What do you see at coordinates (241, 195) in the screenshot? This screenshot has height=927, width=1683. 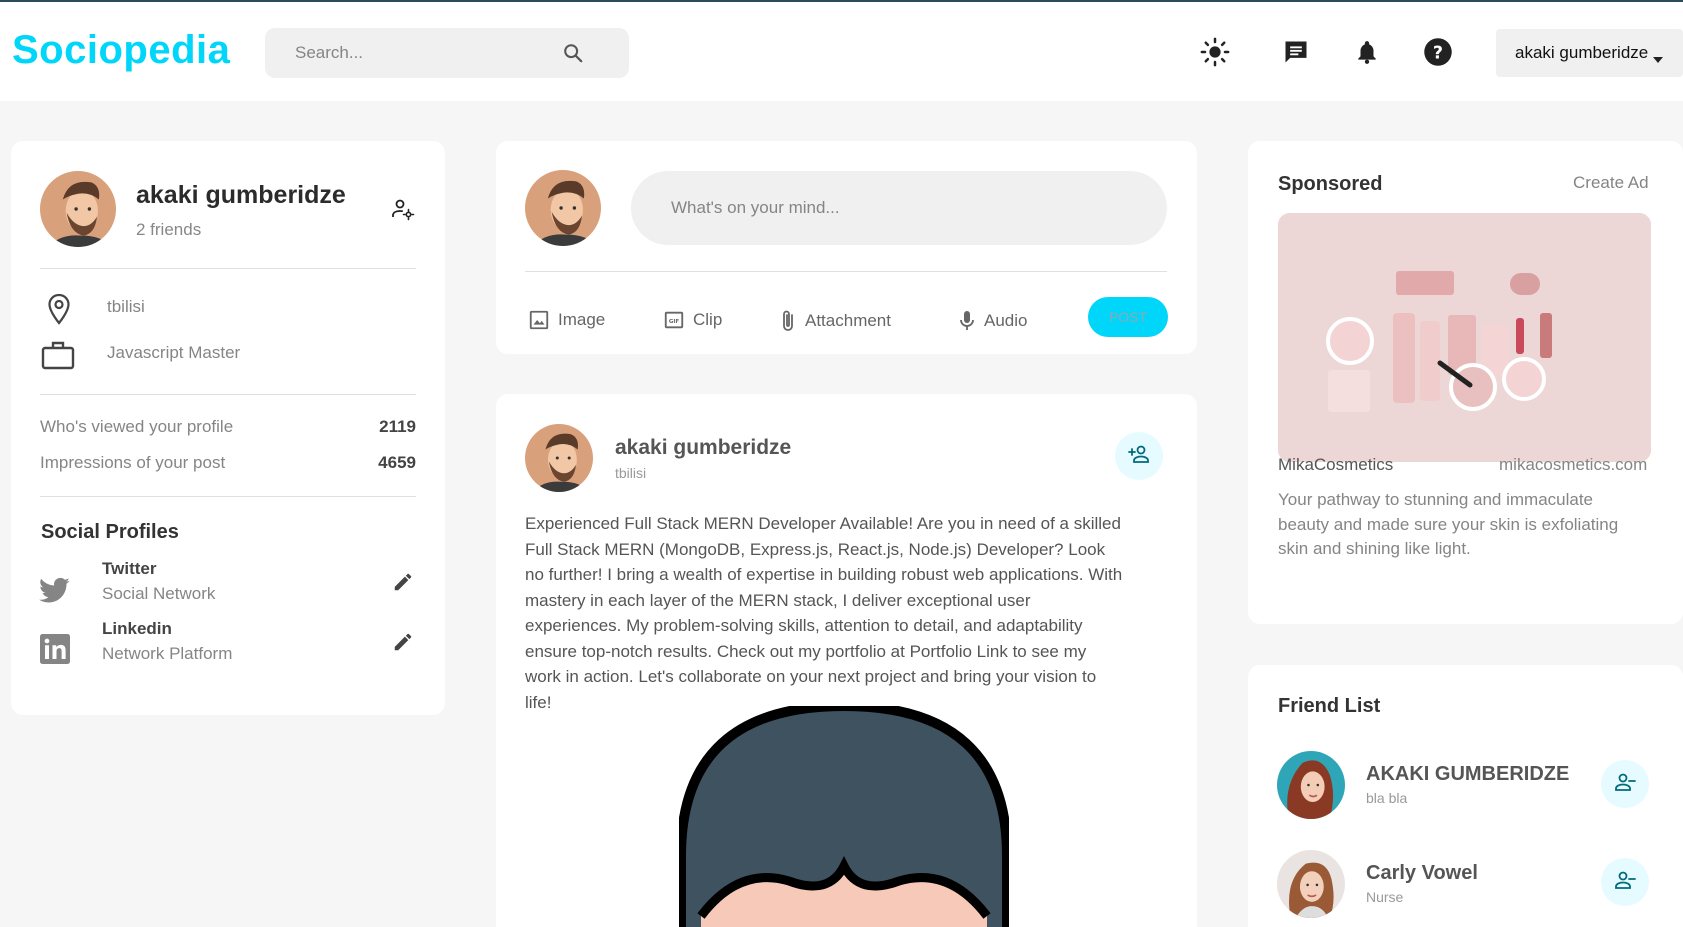 I see `profile-name: akaki gumberidze` at bounding box center [241, 195].